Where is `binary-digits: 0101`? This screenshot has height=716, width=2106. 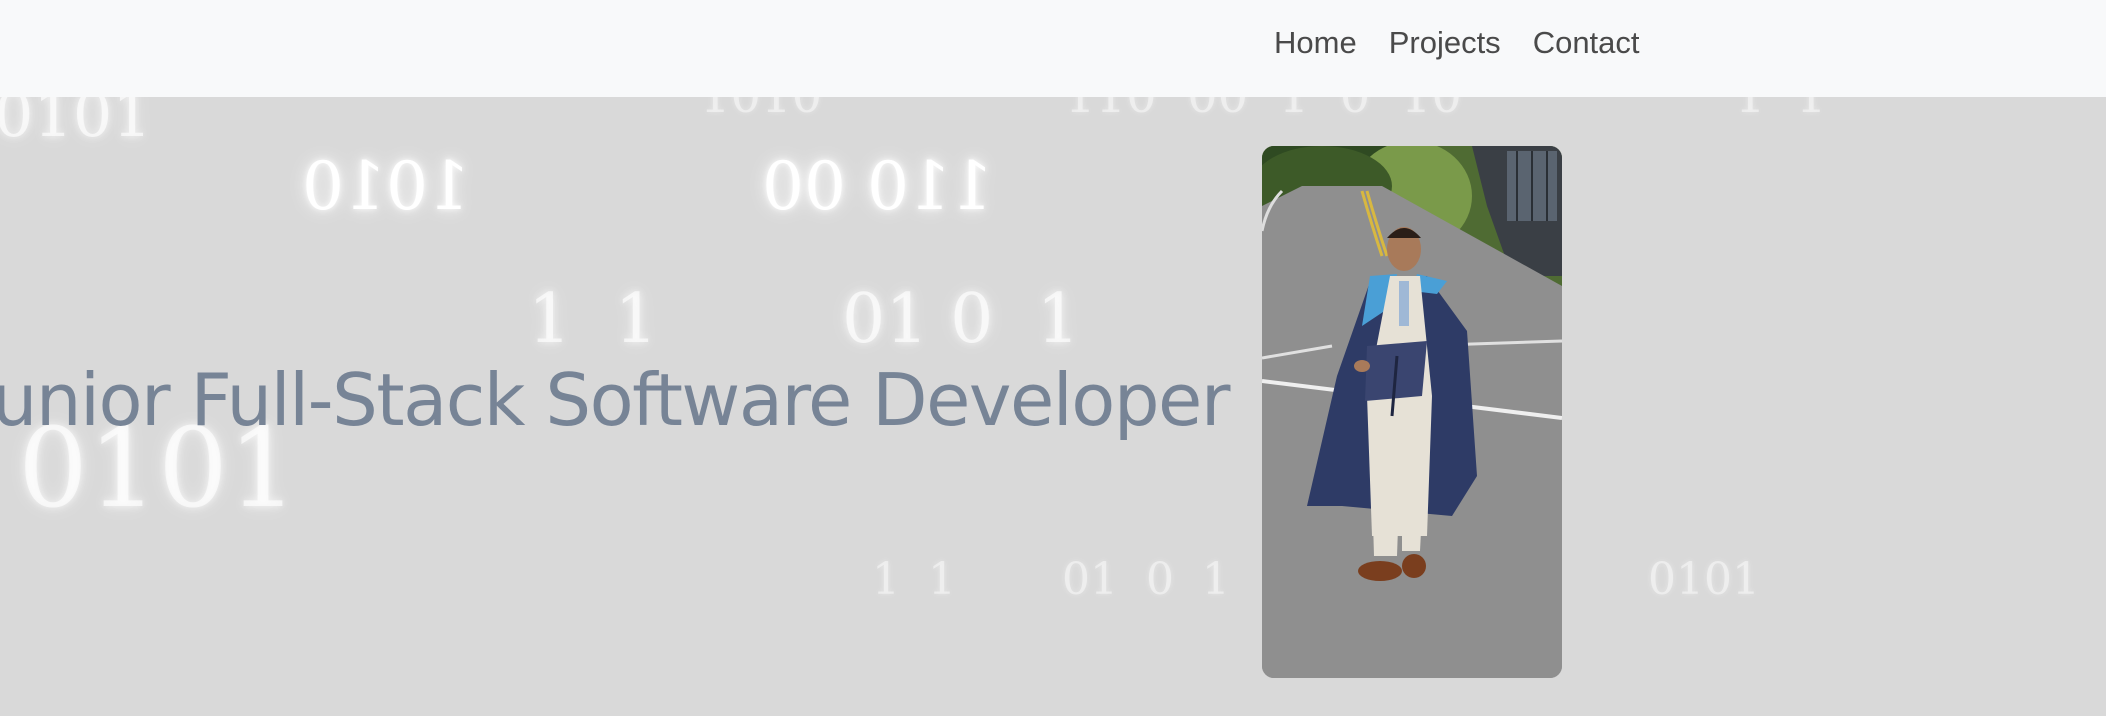
binary-digits: 0101 is located at coordinates (1704, 579).